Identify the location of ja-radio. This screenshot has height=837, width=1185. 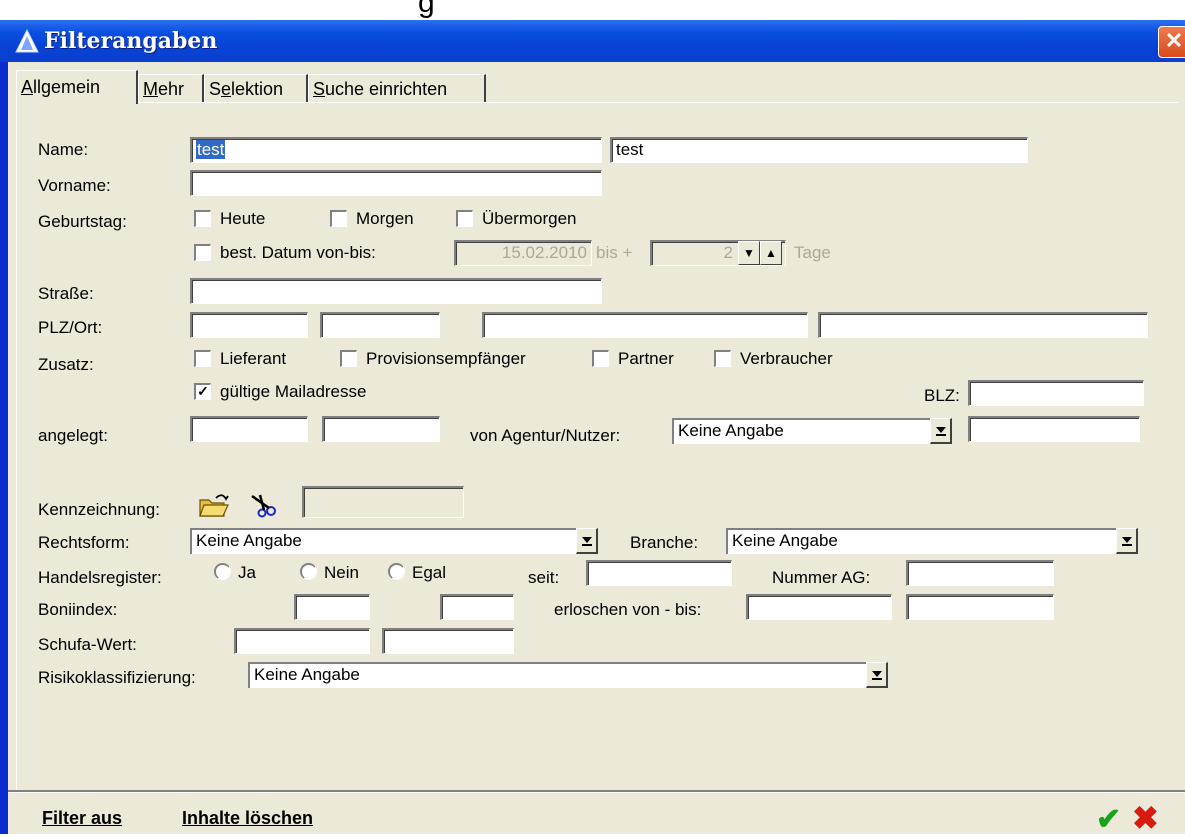
(222, 571).